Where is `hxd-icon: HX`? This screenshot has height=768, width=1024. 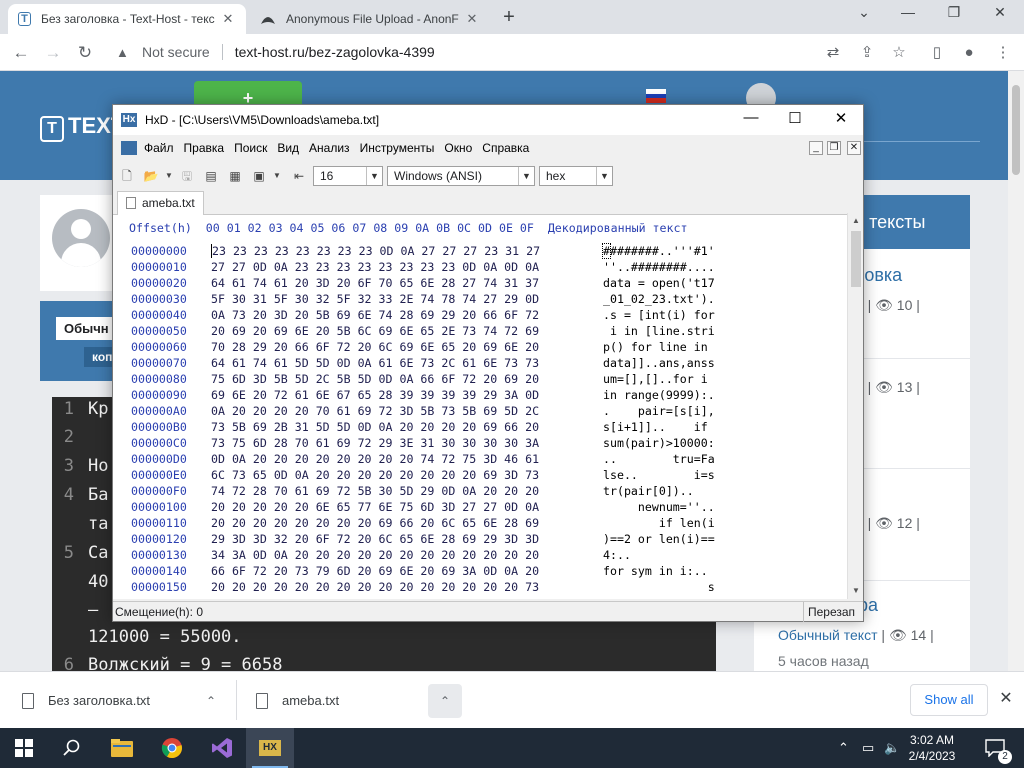
hxd-icon: HX is located at coordinates (270, 748).